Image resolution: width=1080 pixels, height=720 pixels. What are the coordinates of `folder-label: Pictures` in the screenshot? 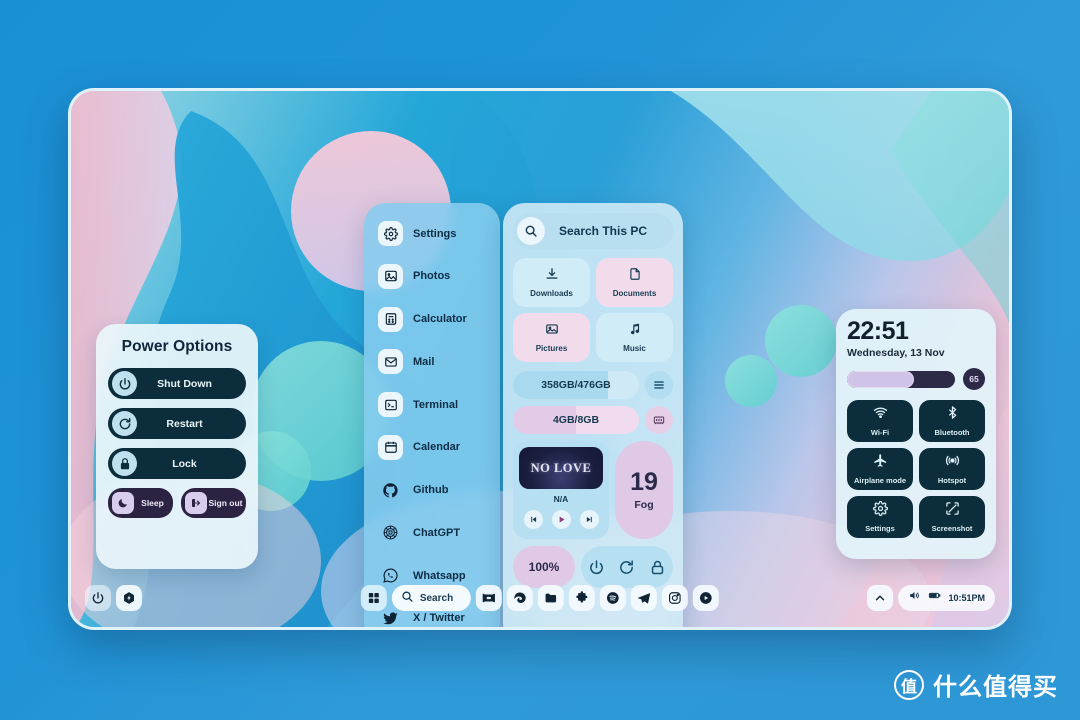 It's located at (551, 348).